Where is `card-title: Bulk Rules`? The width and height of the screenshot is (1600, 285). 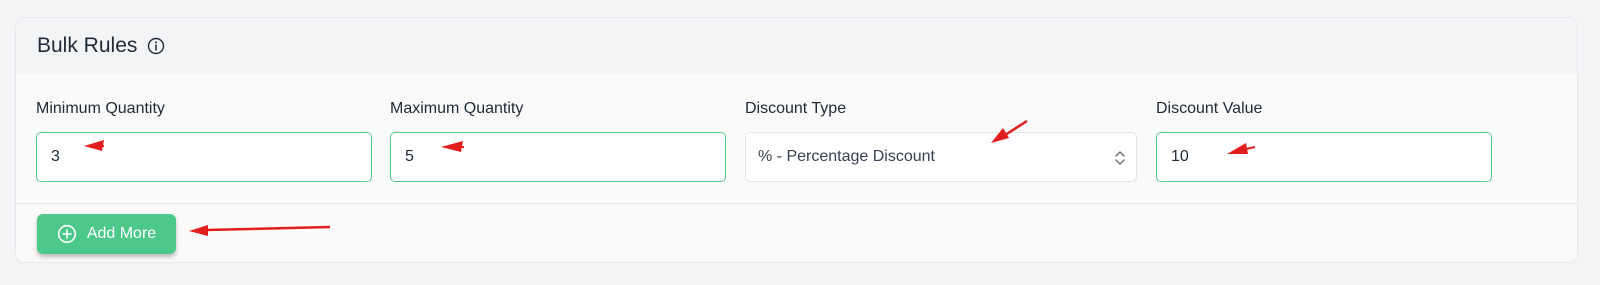 card-title: Bulk Rules is located at coordinates (87, 45).